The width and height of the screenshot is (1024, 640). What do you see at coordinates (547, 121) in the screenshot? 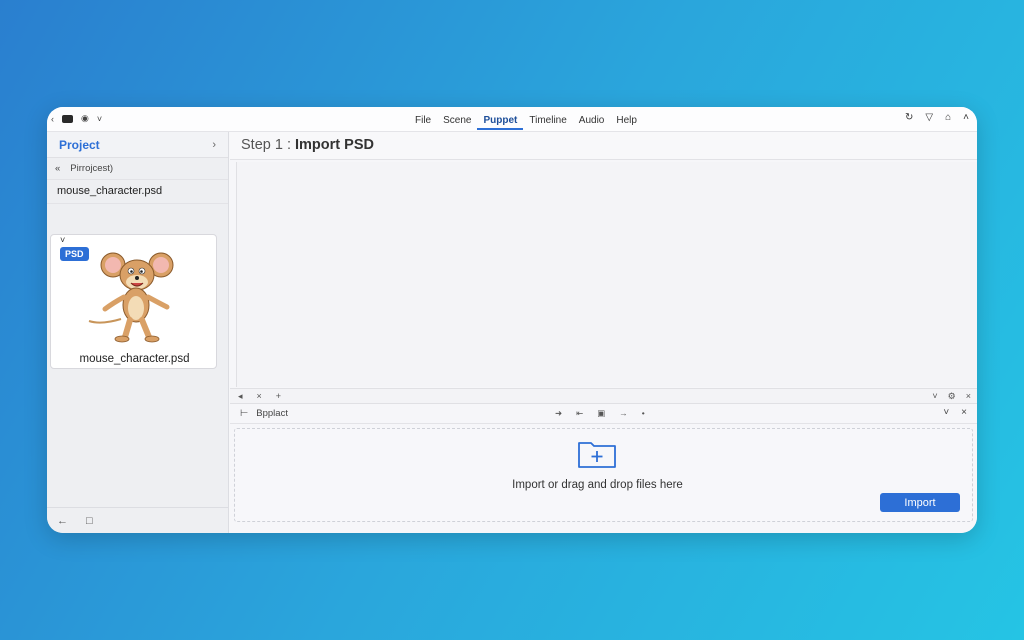
I see `menu-timeline: Timeline` at bounding box center [547, 121].